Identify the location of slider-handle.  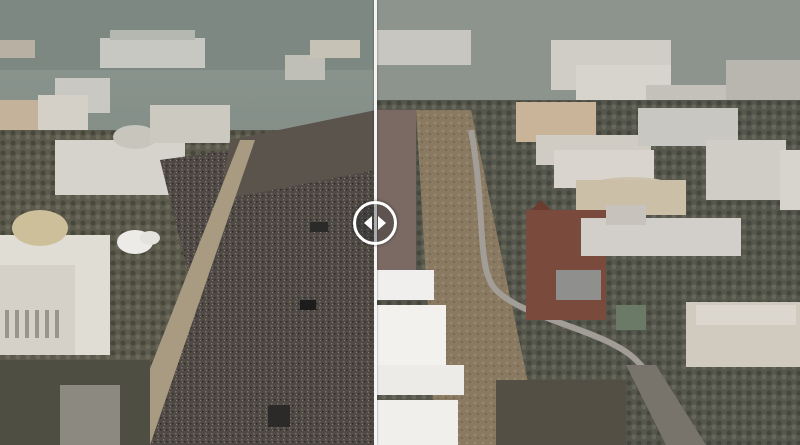
(375, 223).